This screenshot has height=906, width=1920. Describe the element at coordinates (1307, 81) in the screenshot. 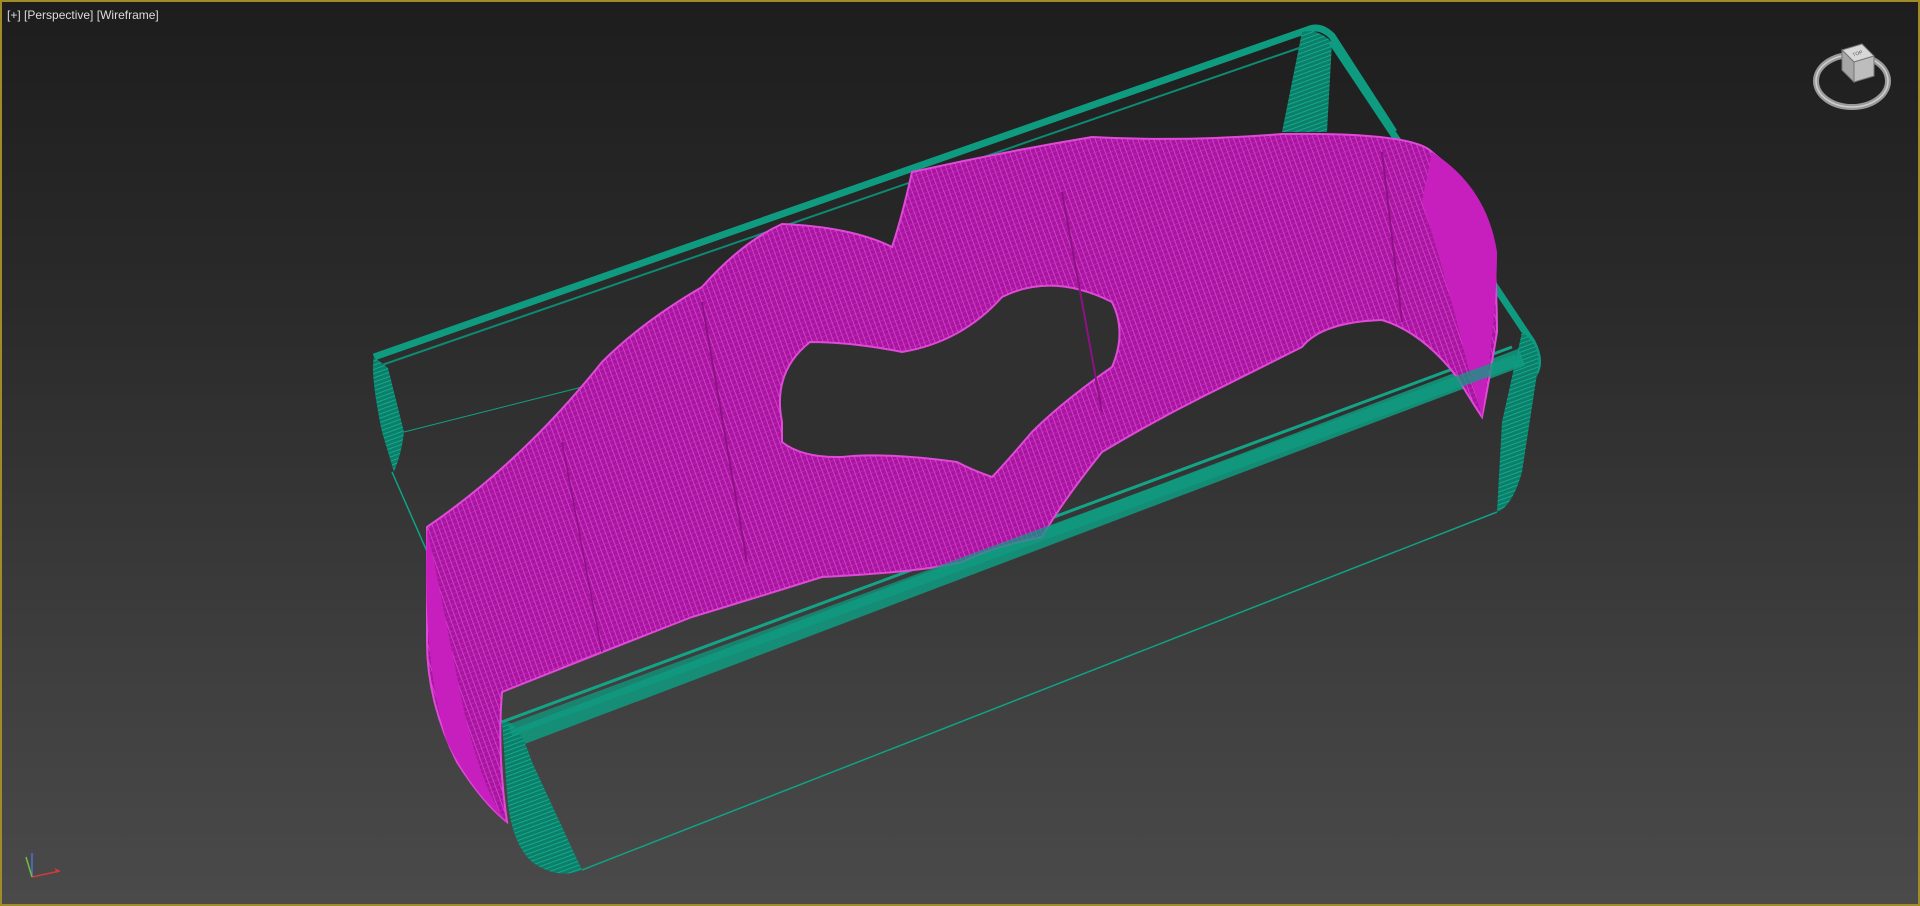

I see `box-corner-back-right` at that location.